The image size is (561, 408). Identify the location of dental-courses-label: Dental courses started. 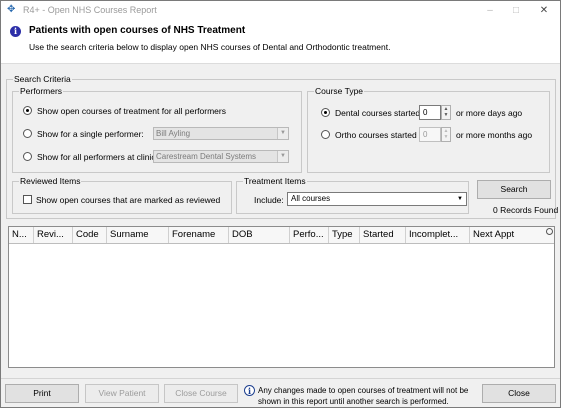
(378, 113).